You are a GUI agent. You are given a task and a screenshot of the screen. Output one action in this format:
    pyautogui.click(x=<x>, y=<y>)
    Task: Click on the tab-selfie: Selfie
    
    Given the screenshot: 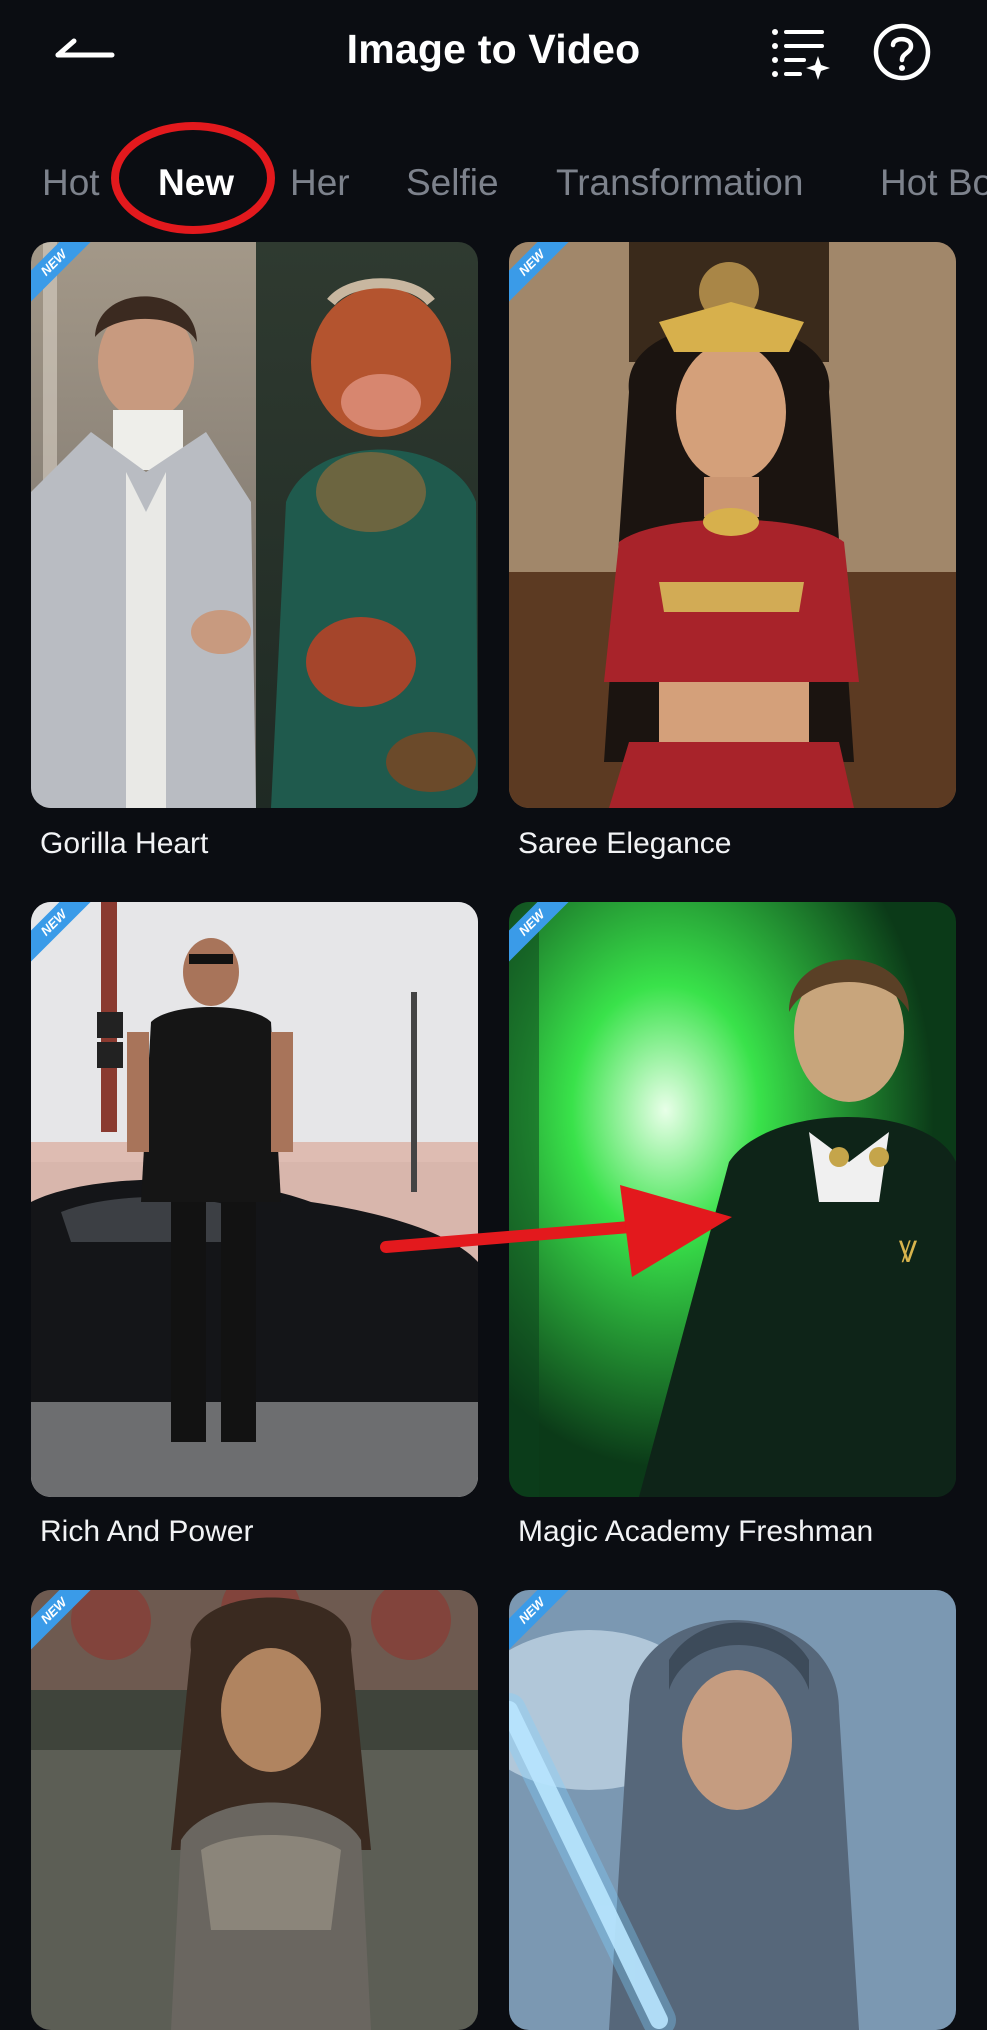 What is the action you would take?
    pyautogui.click(x=452, y=183)
    